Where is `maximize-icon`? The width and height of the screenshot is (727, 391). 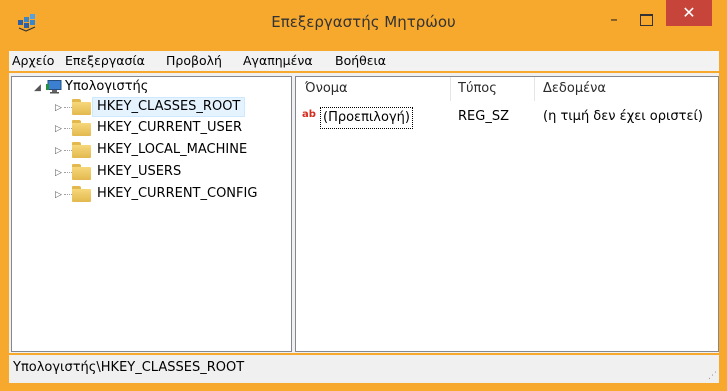
maximize-icon is located at coordinates (646, 20).